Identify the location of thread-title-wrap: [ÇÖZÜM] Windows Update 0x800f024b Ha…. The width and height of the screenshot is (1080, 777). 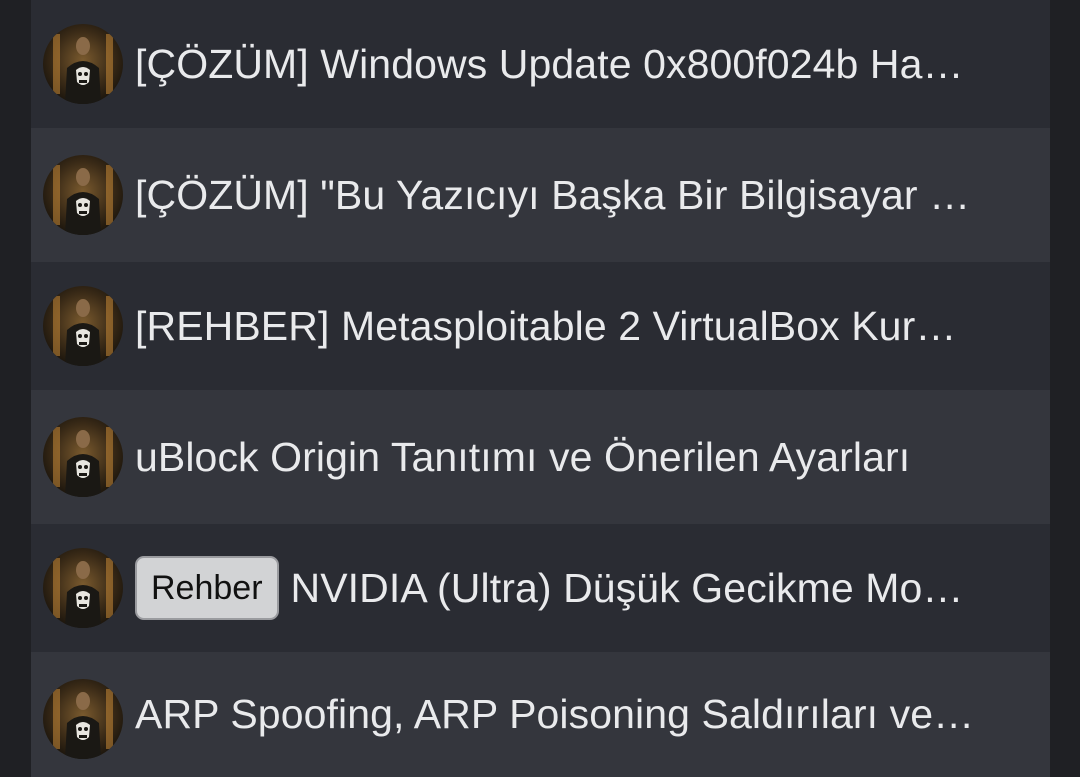
(581, 64).